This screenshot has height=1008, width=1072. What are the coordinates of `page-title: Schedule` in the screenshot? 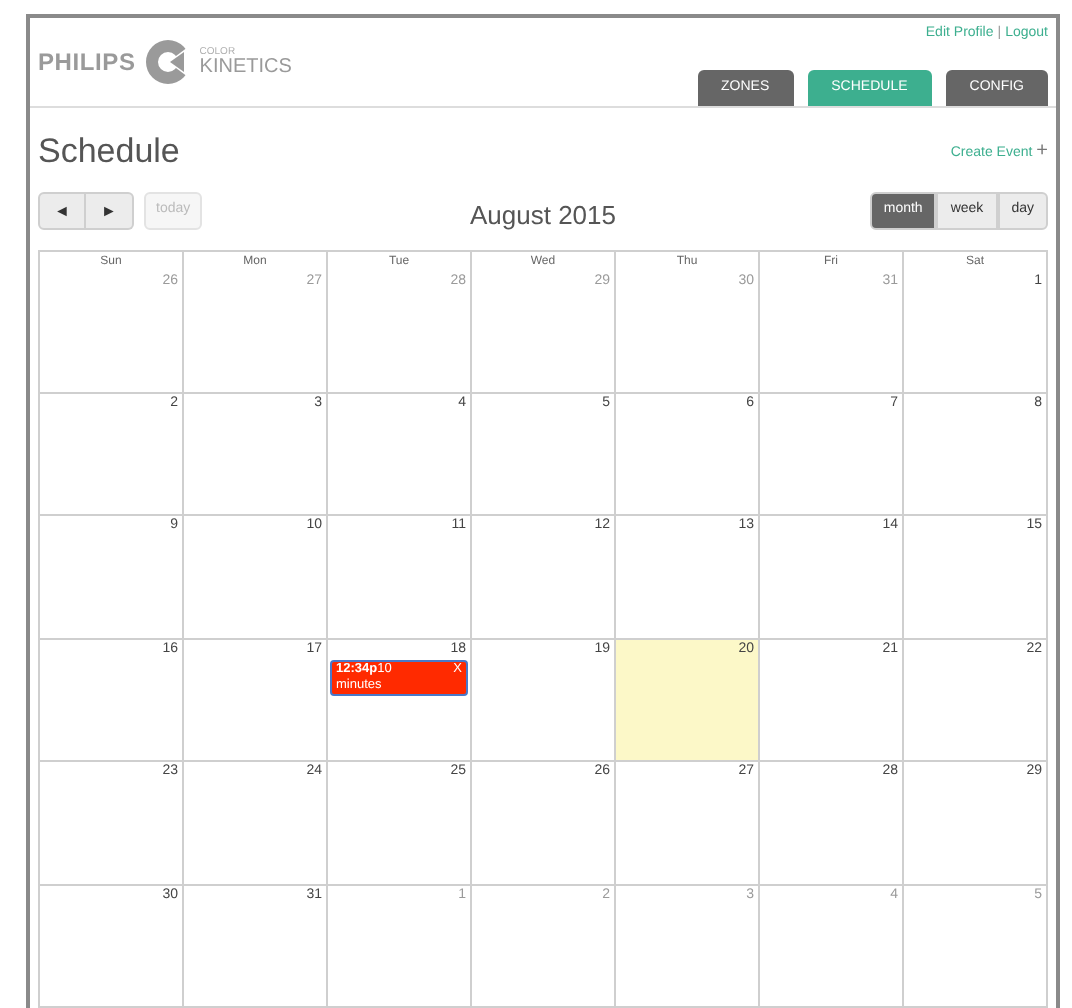 It's located at (109, 152).